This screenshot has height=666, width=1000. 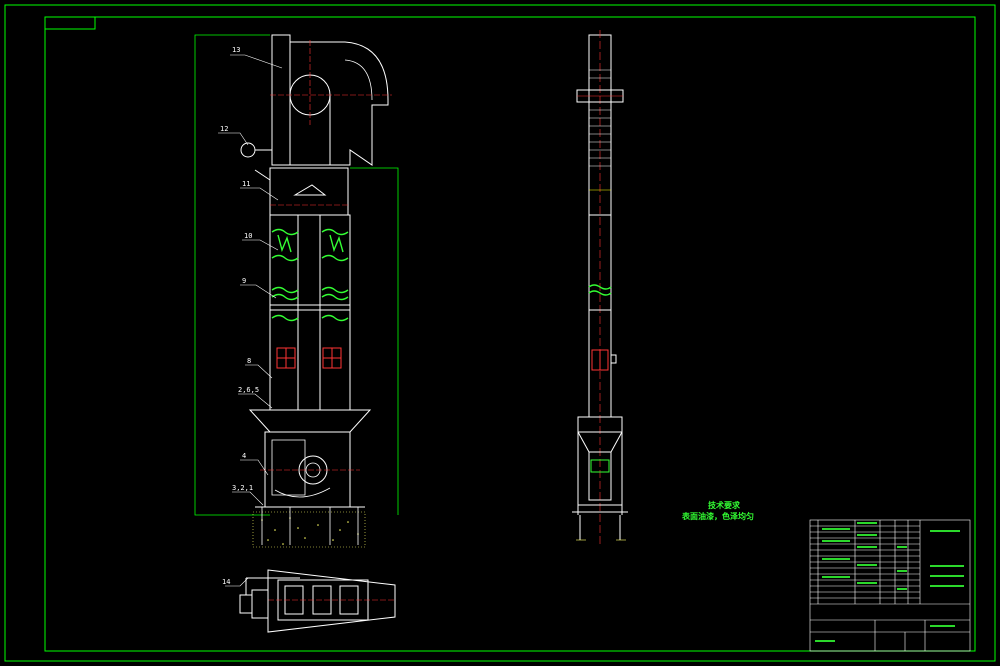 I want to click on foundation, so click(x=309, y=529).